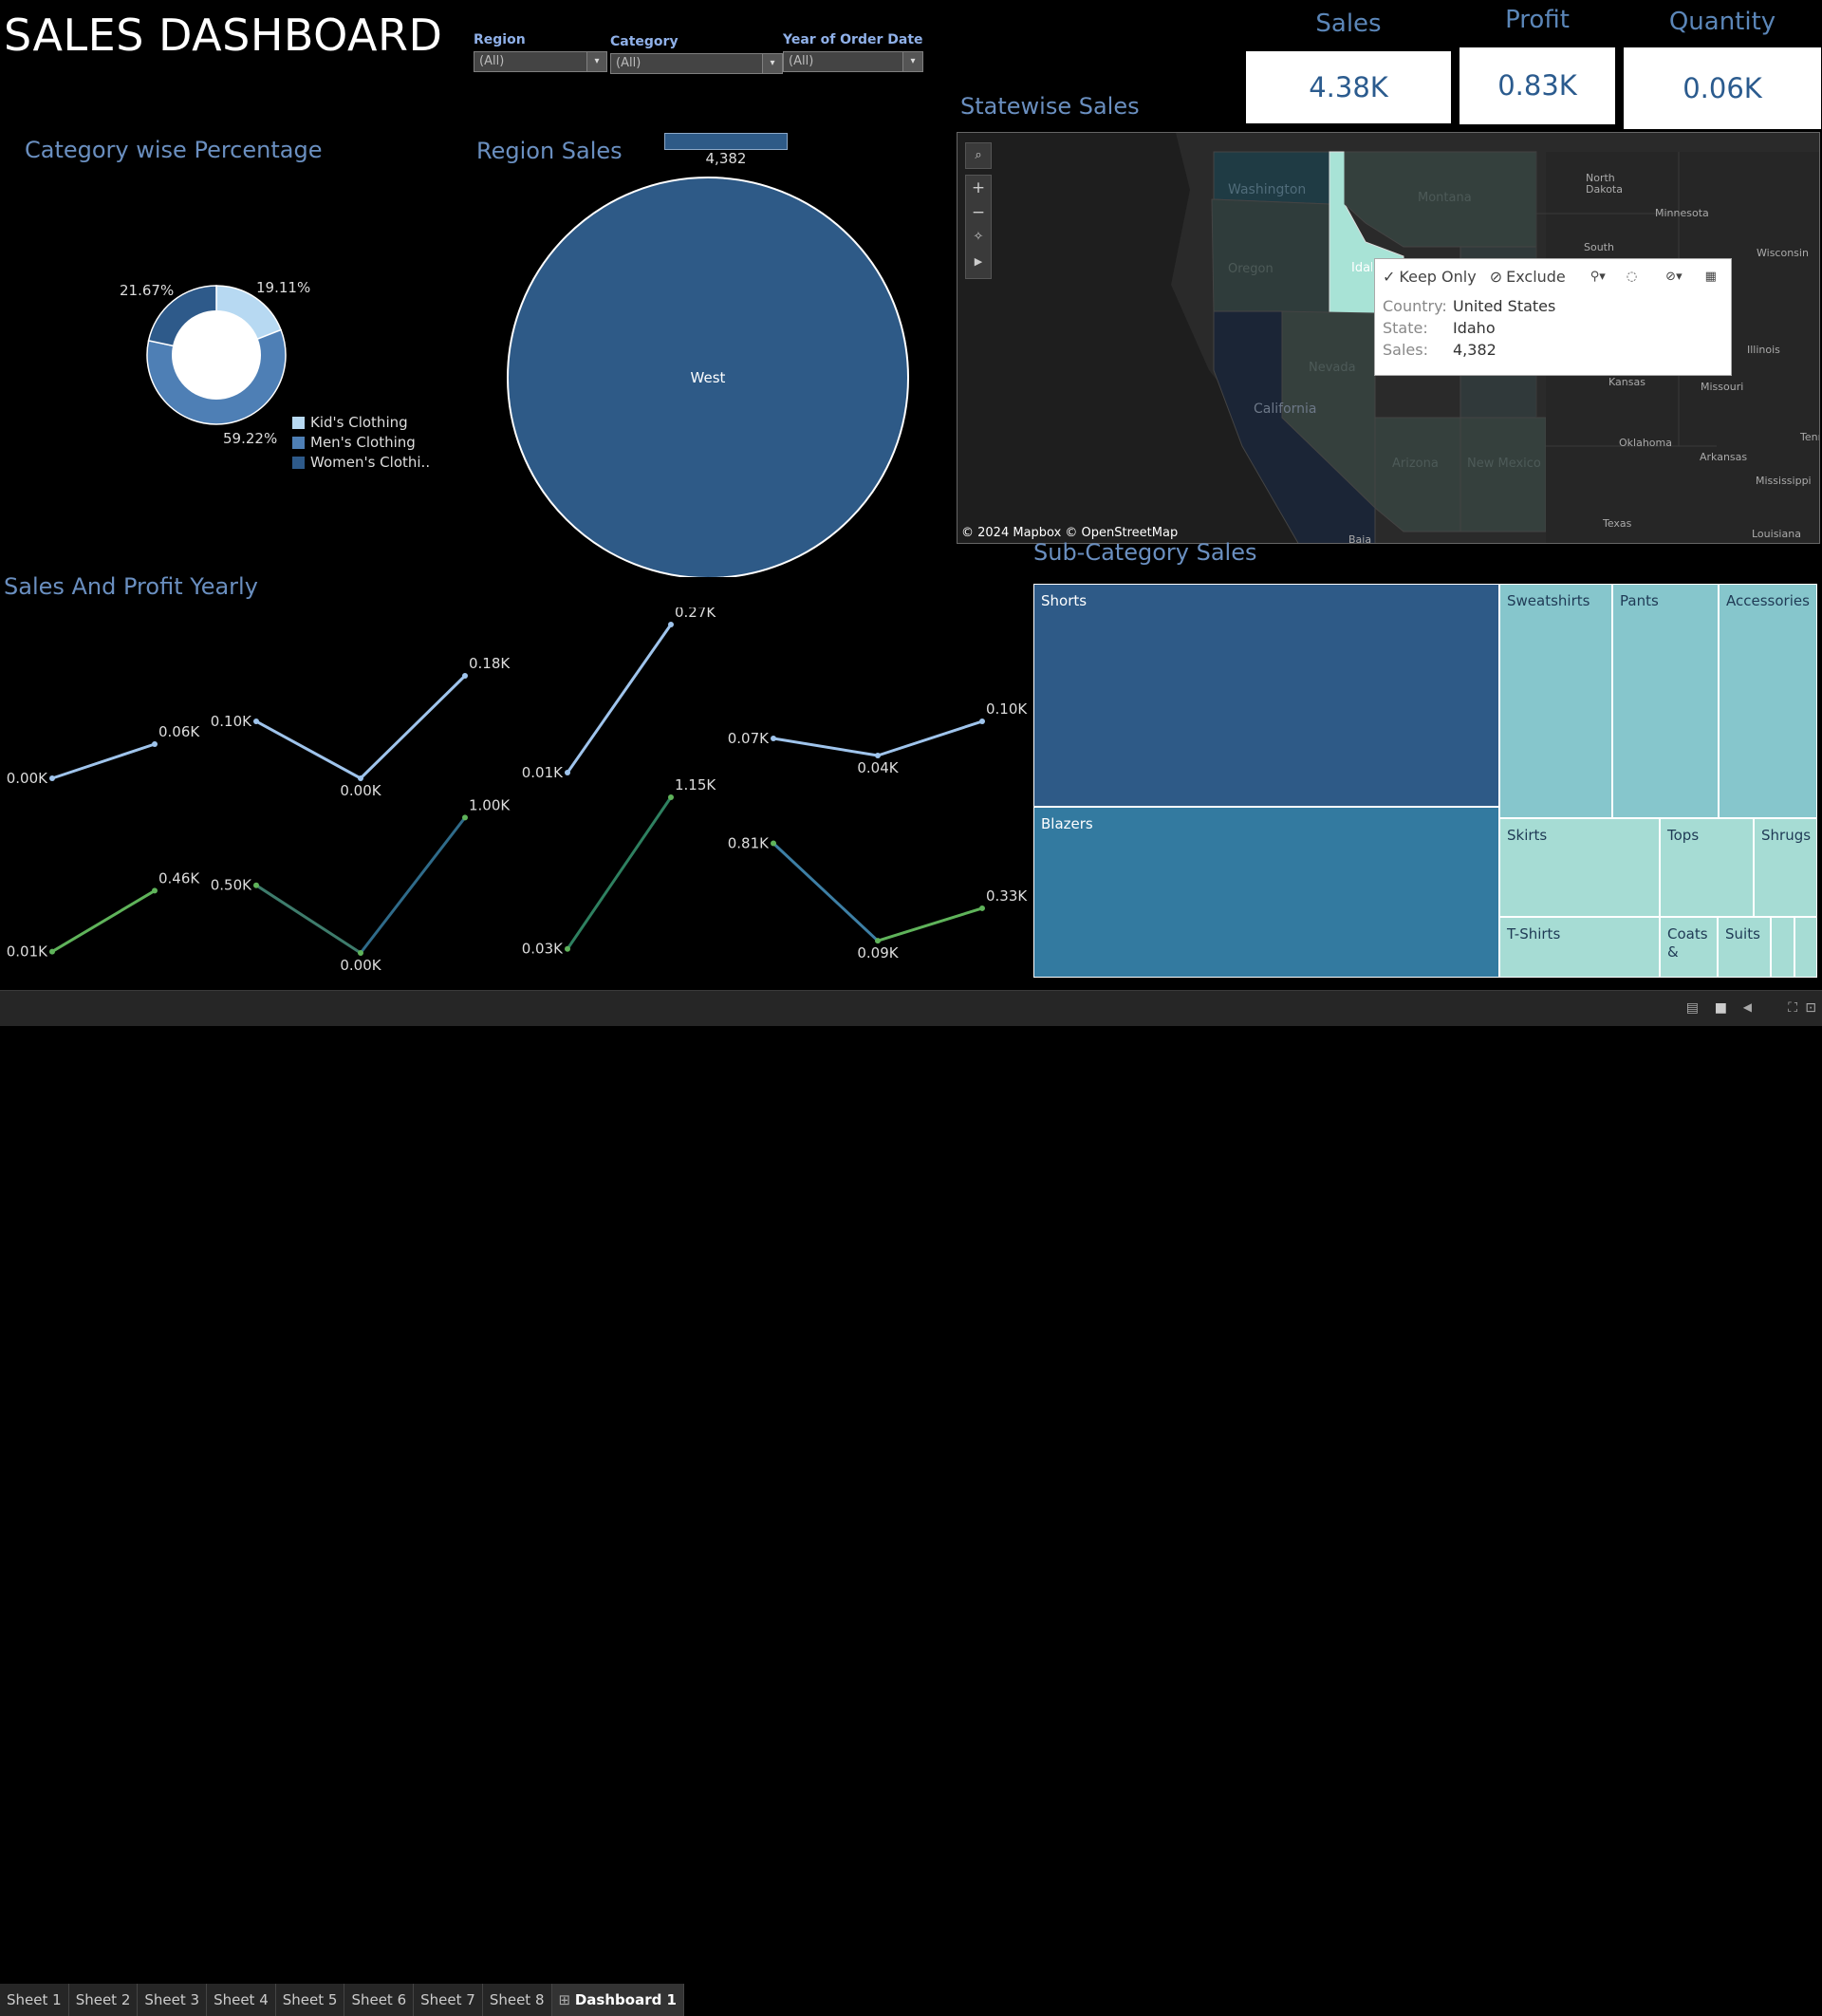 This screenshot has width=1822, height=2016. Describe the element at coordinates (853, 62) in the screenshot. I see `filter-year-select: (All) ▾` at that location.